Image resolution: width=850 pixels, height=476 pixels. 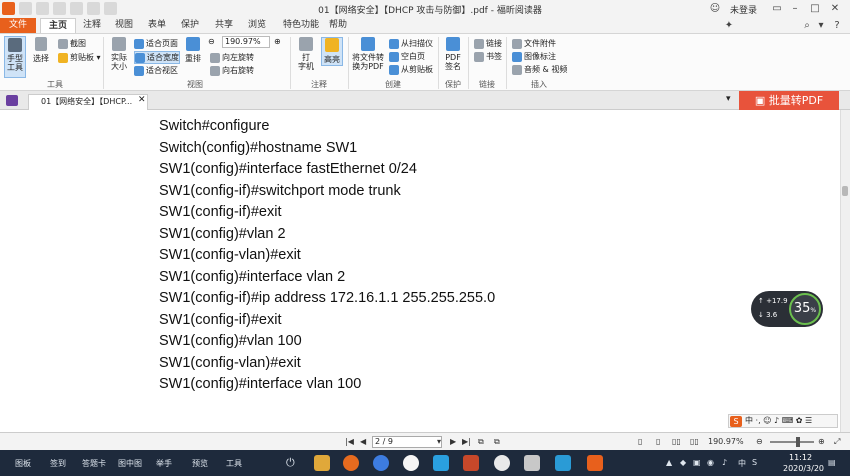 I want to click on tray-monitor-icon: ▣, so click(x=697, y=462).